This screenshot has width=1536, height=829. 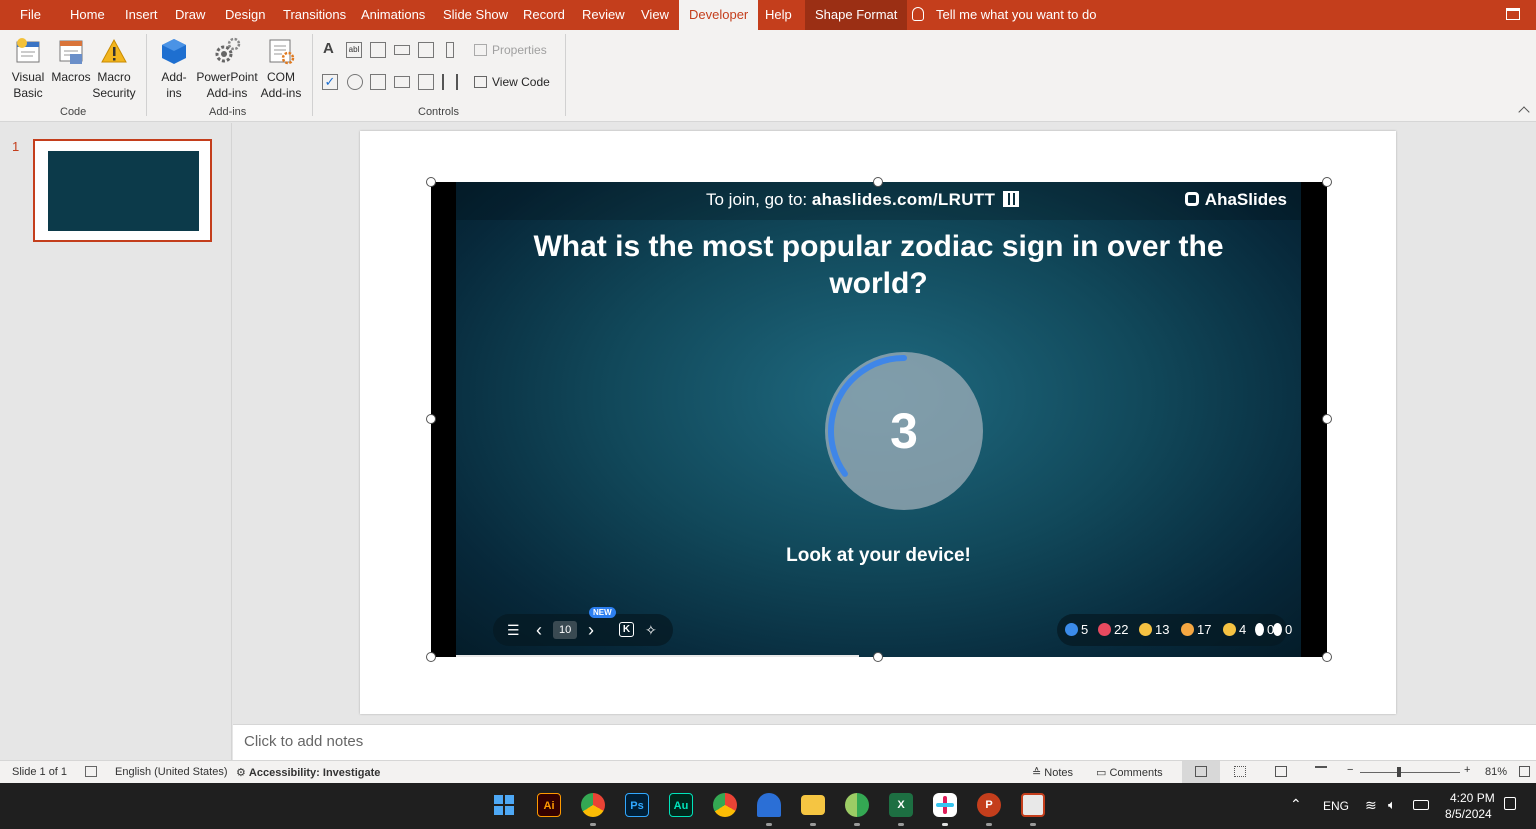 I want to click on resize-handle-top, so click(x=878, y=182).